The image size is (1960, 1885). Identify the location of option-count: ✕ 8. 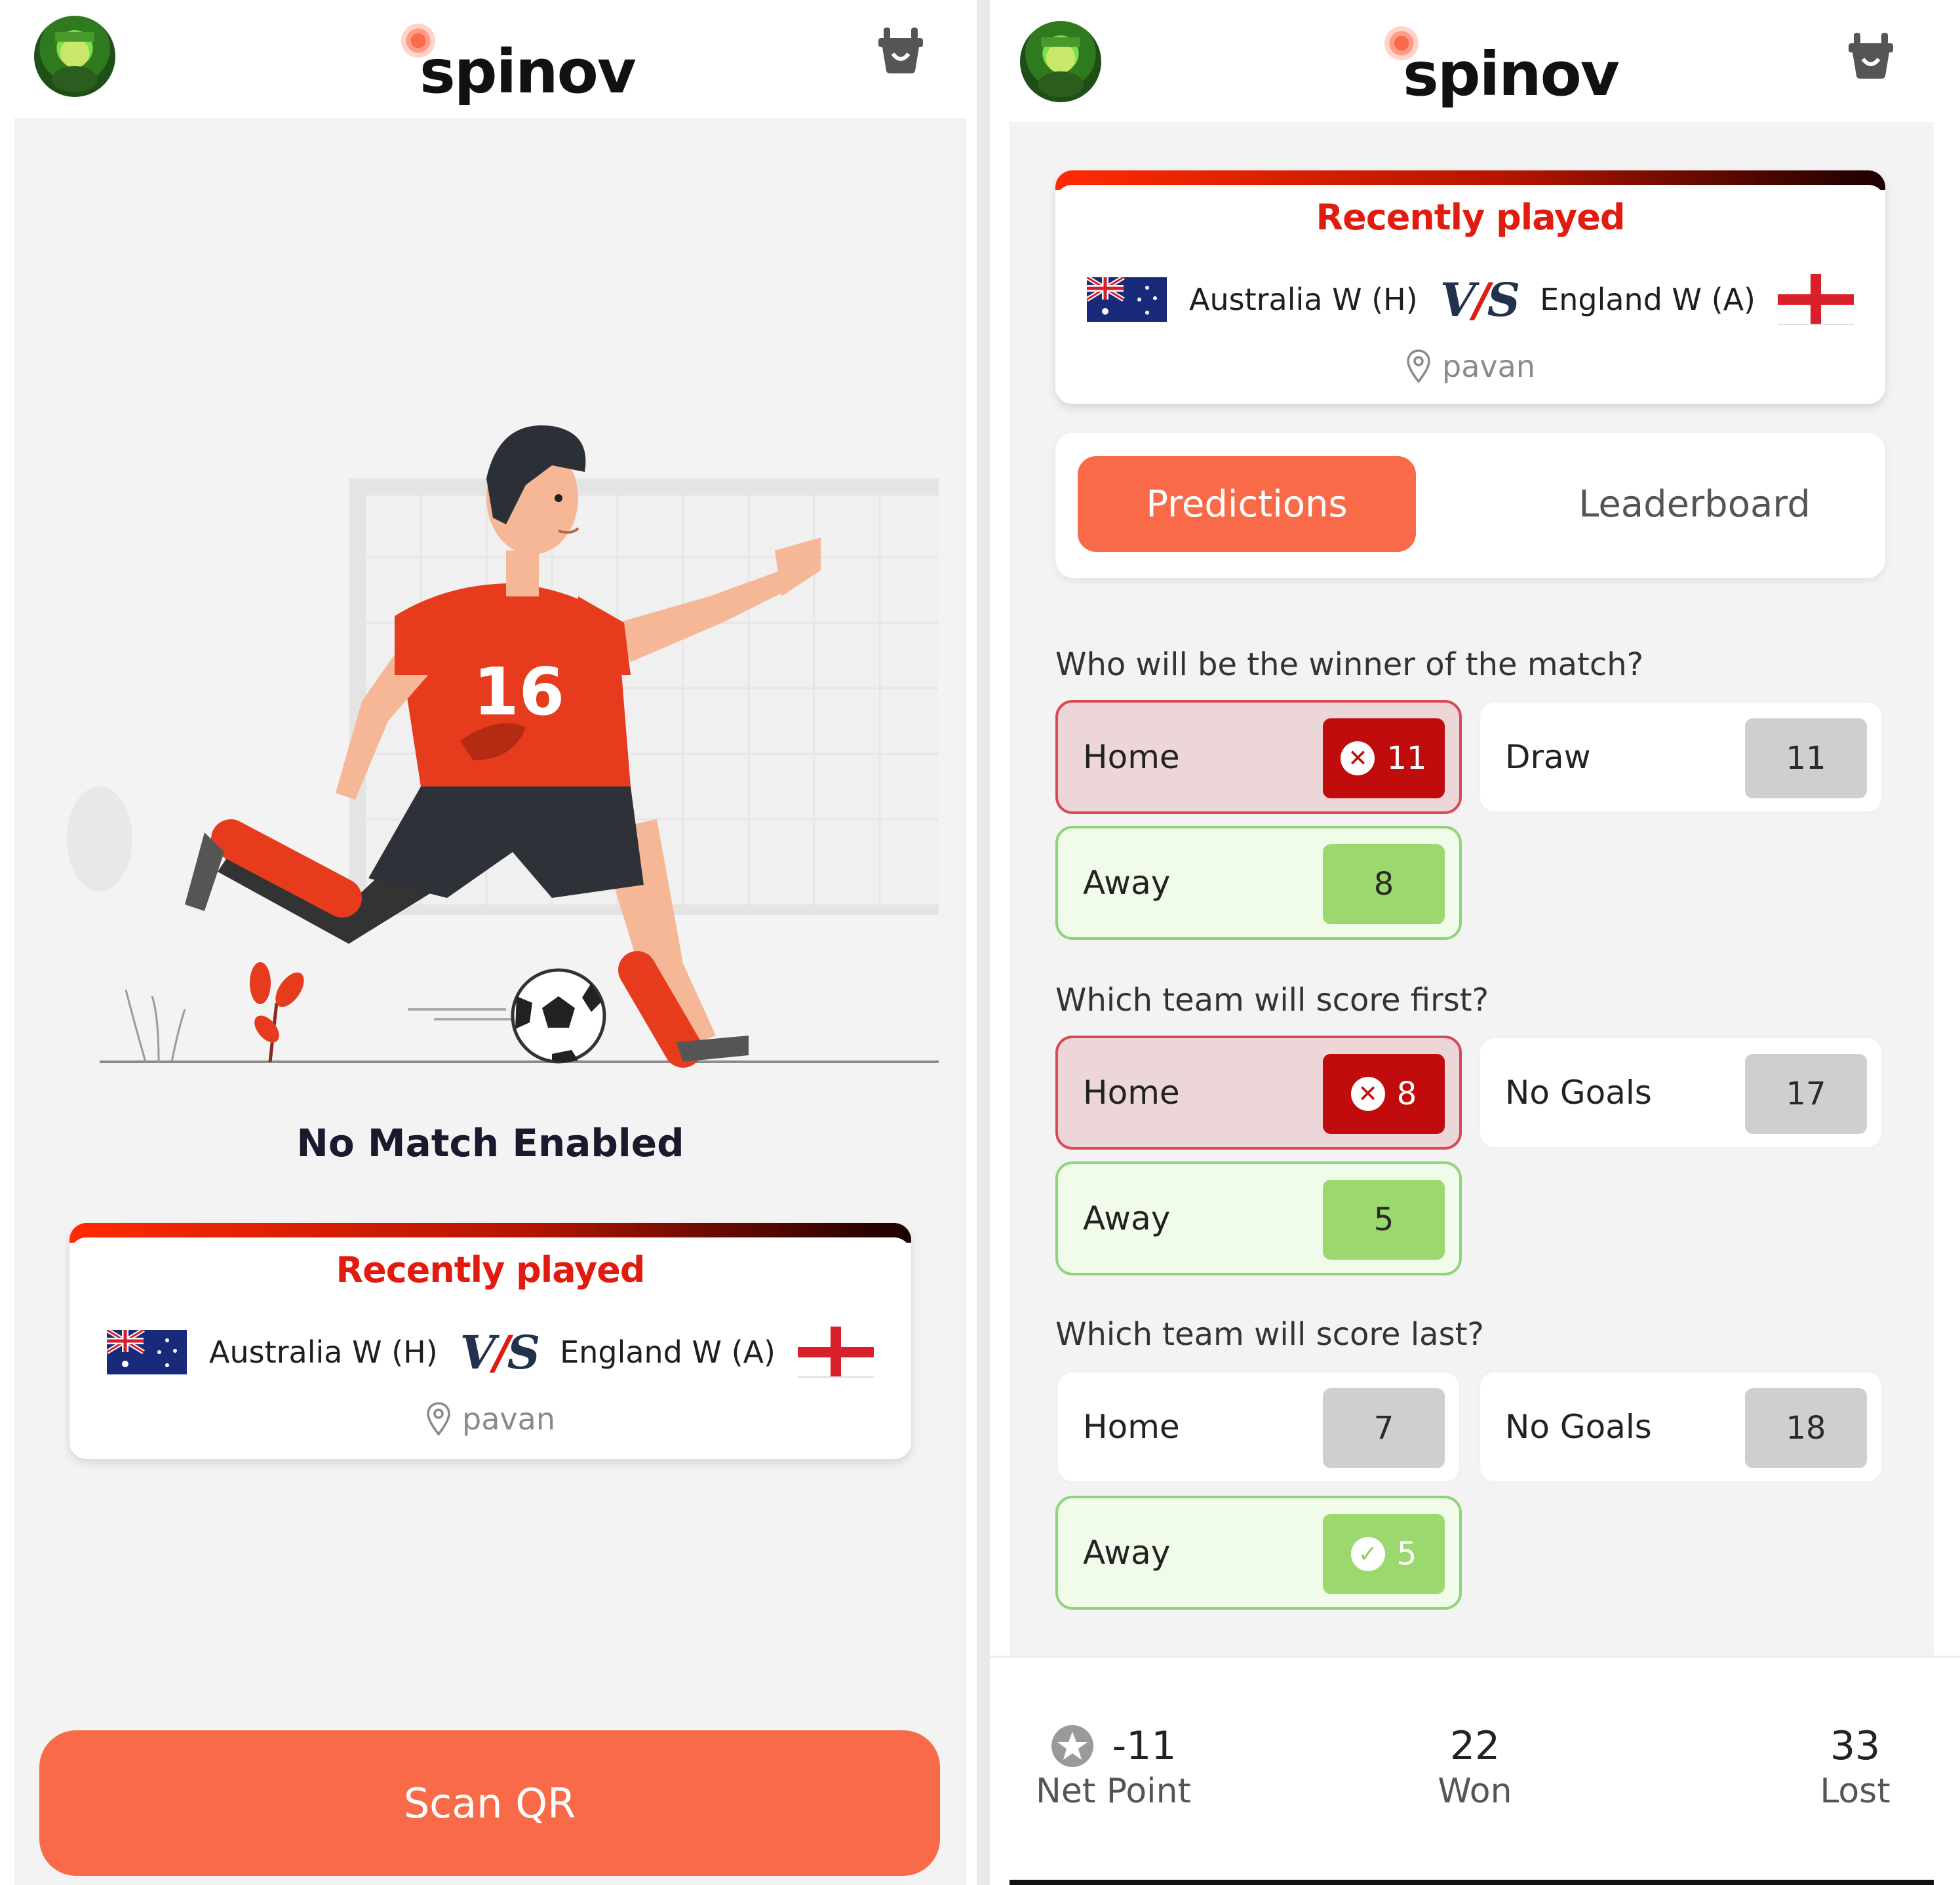
(1384, 1094).